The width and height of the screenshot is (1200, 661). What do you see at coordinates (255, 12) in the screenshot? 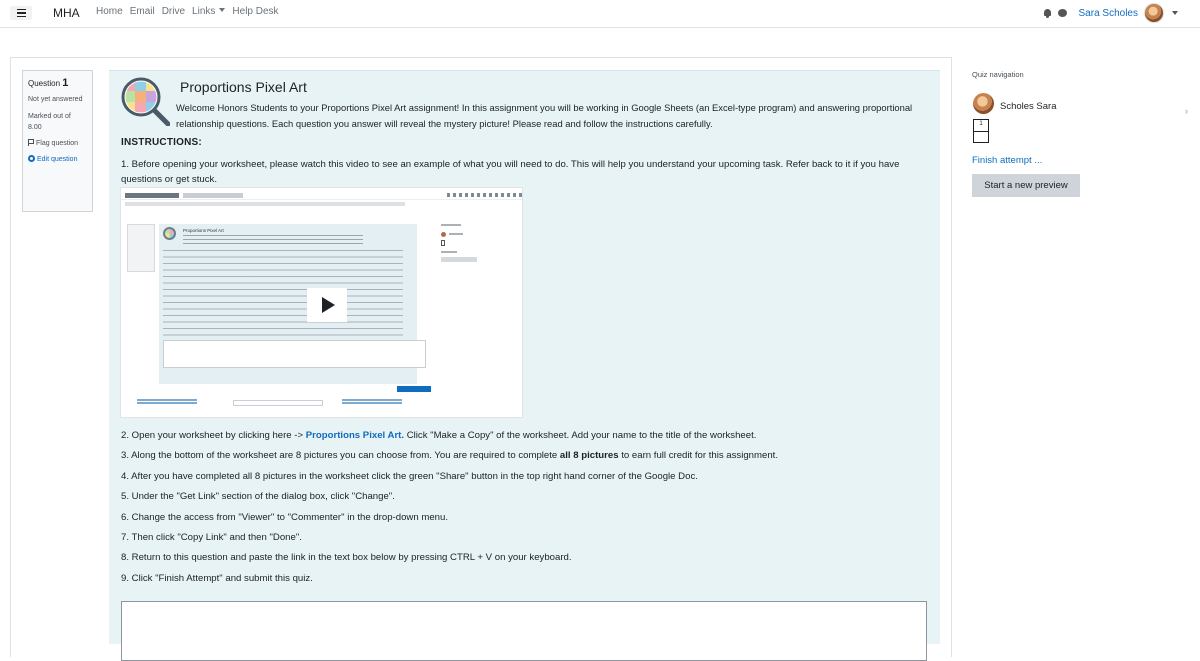
I see `nav-help-desk: Help Desk` at bounding box center [255, 12].